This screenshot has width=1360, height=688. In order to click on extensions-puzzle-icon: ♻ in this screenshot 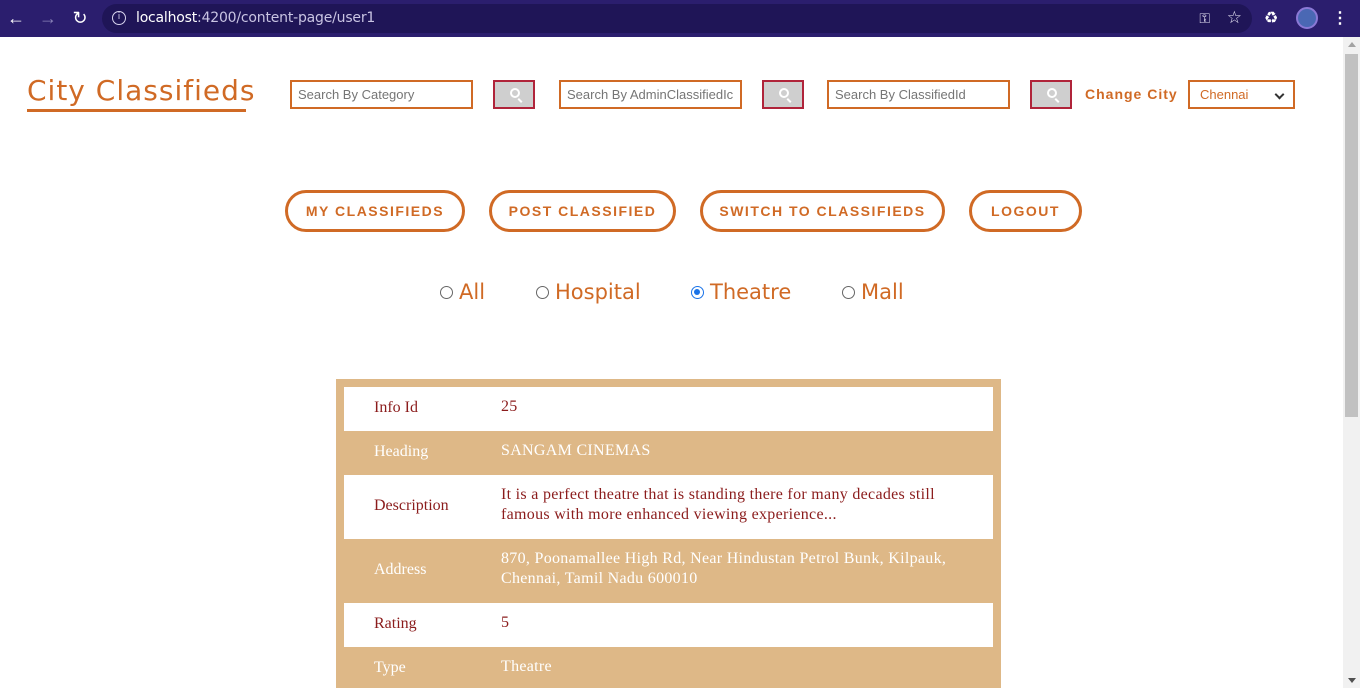, I will do `click(1271, 18)`.